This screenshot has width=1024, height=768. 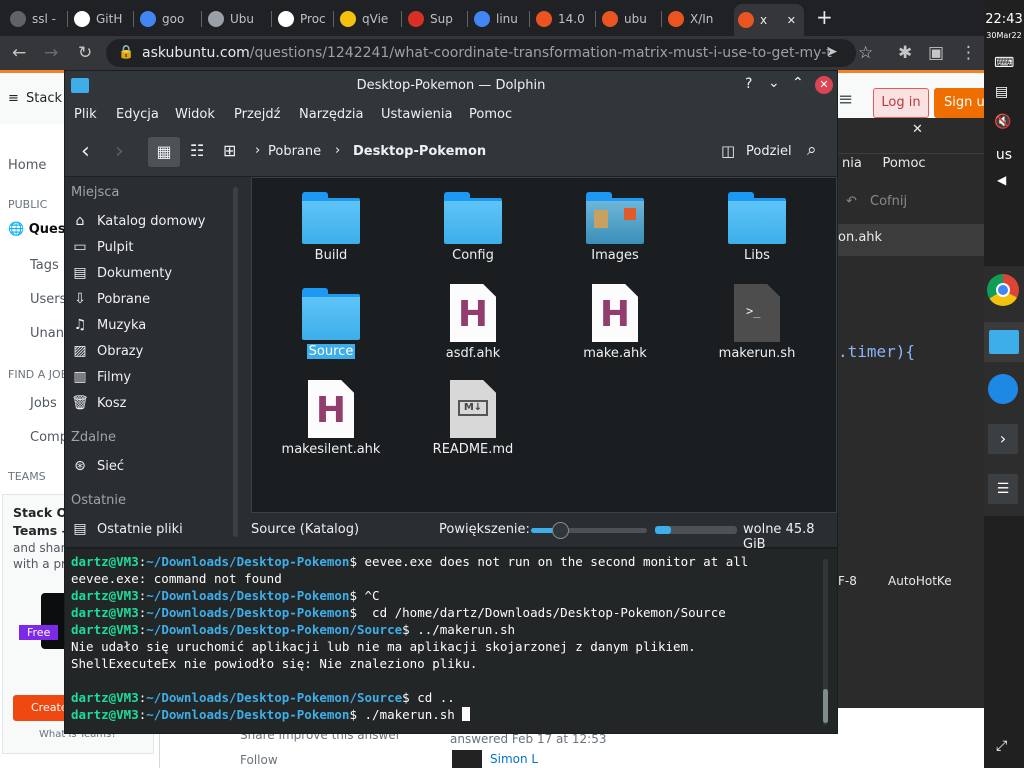 What do you see at coordinates (1001, 180) in the screenshot?
I see `panel-collapse-icon: ◀` at bounding box center [1001, 180].